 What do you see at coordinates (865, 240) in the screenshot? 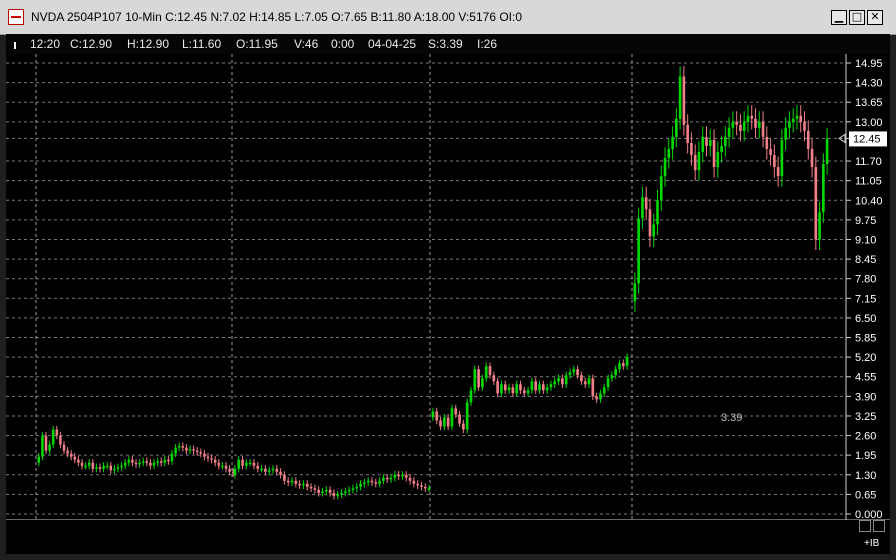
I see `y-tick-label: 9.10` at bounding box center [865, 240].